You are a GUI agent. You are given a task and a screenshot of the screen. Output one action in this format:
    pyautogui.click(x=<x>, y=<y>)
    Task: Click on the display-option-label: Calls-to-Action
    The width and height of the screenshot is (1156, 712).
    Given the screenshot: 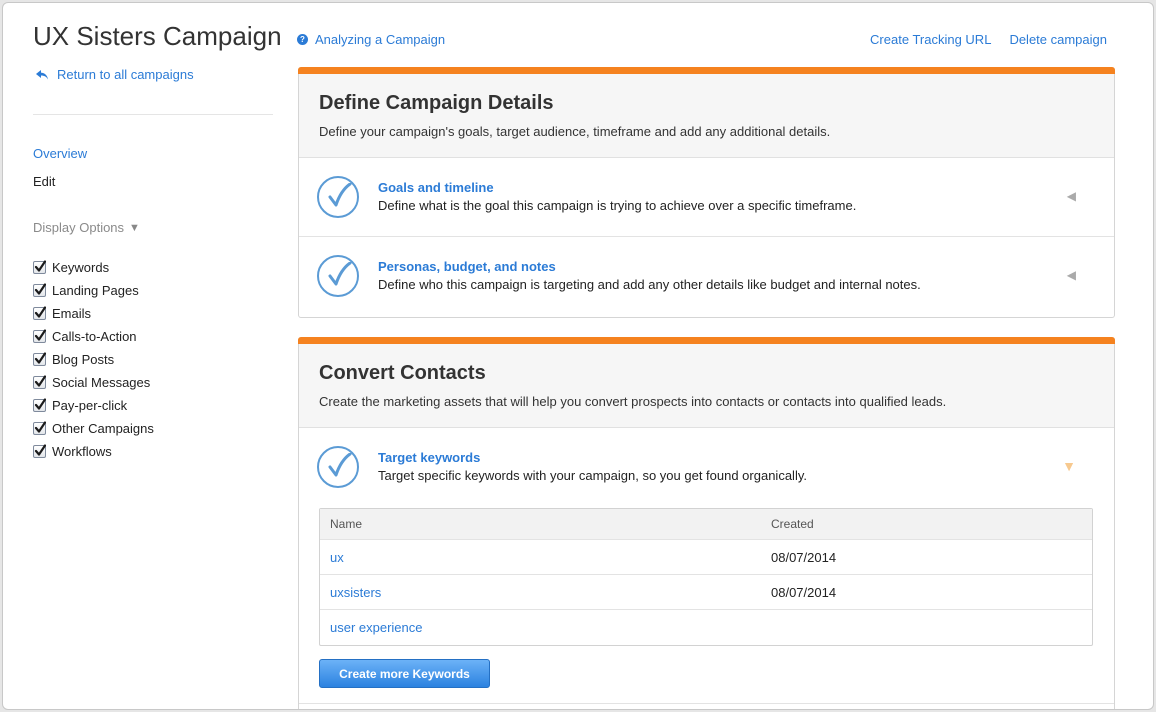 What is the action you would take?
    pyautogui.click(x=94, y=336)
    